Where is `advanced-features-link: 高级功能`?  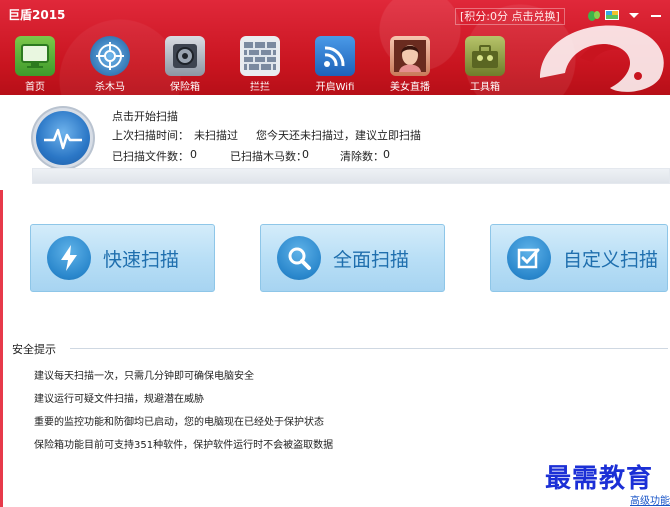 advanced-features-link: 高级功能 is located at coordinates (650, 499).